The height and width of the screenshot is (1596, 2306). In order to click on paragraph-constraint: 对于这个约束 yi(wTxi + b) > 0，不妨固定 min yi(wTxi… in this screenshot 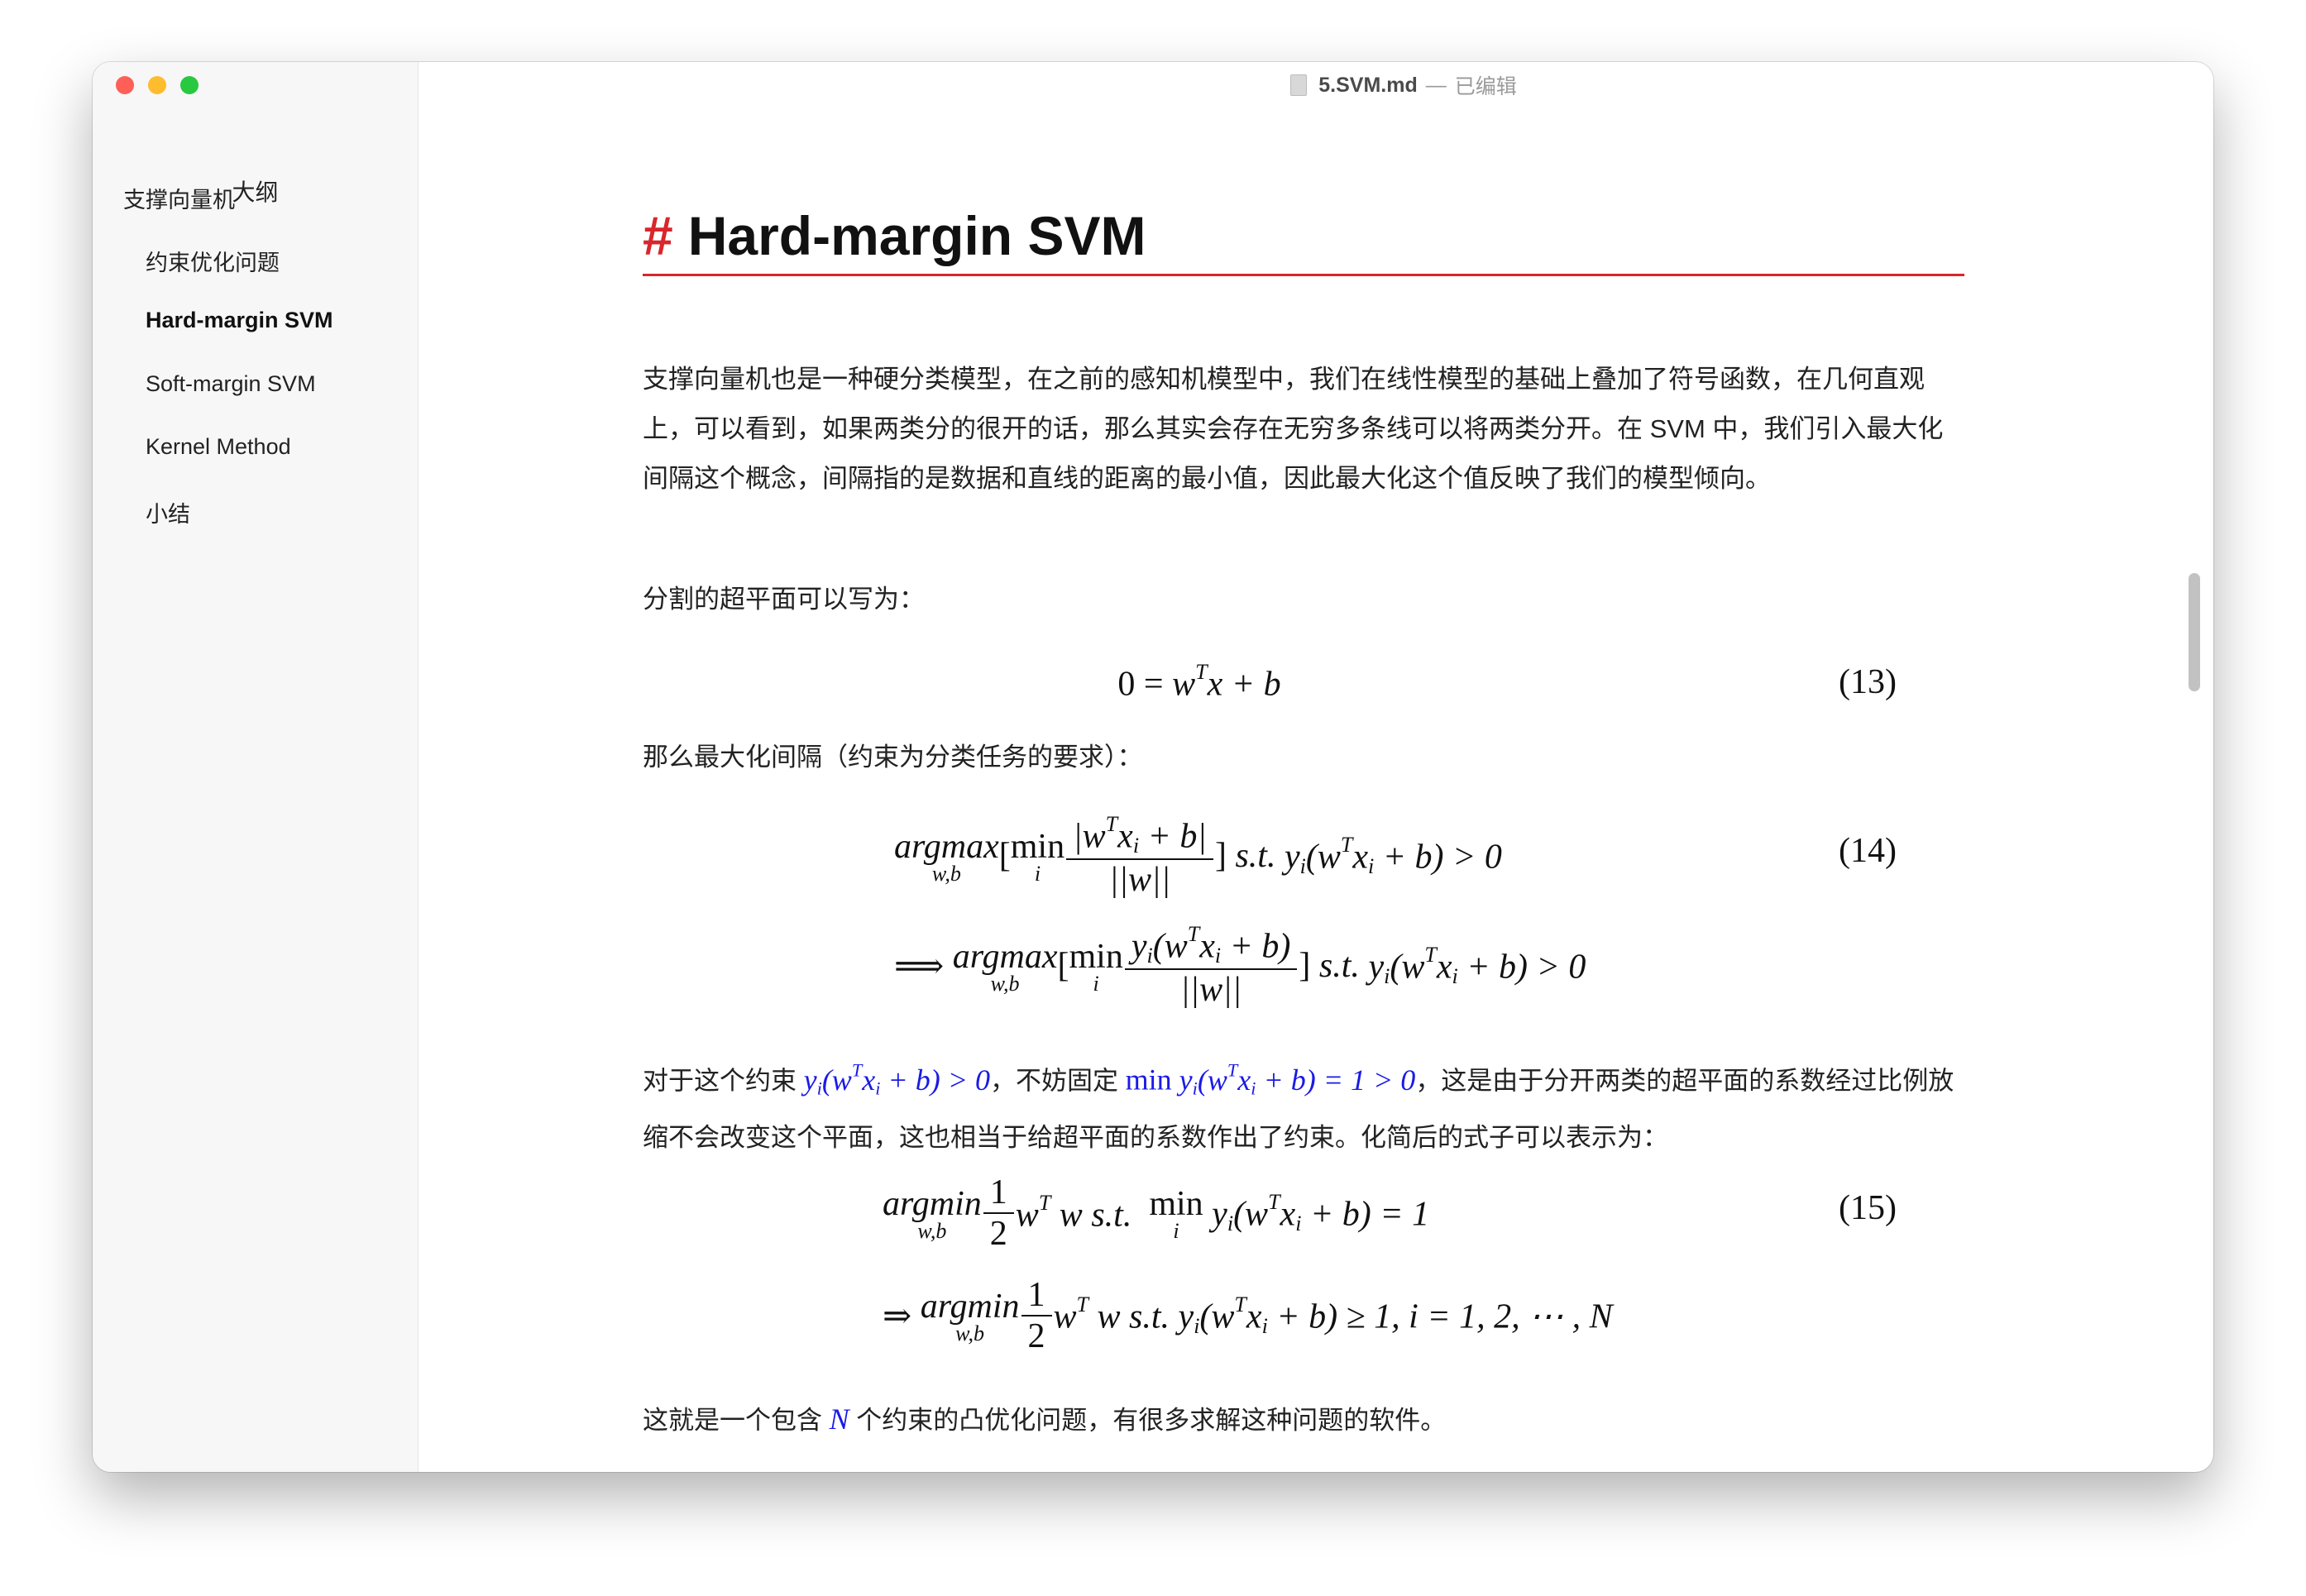, I will do `click(1304, 1104)`.